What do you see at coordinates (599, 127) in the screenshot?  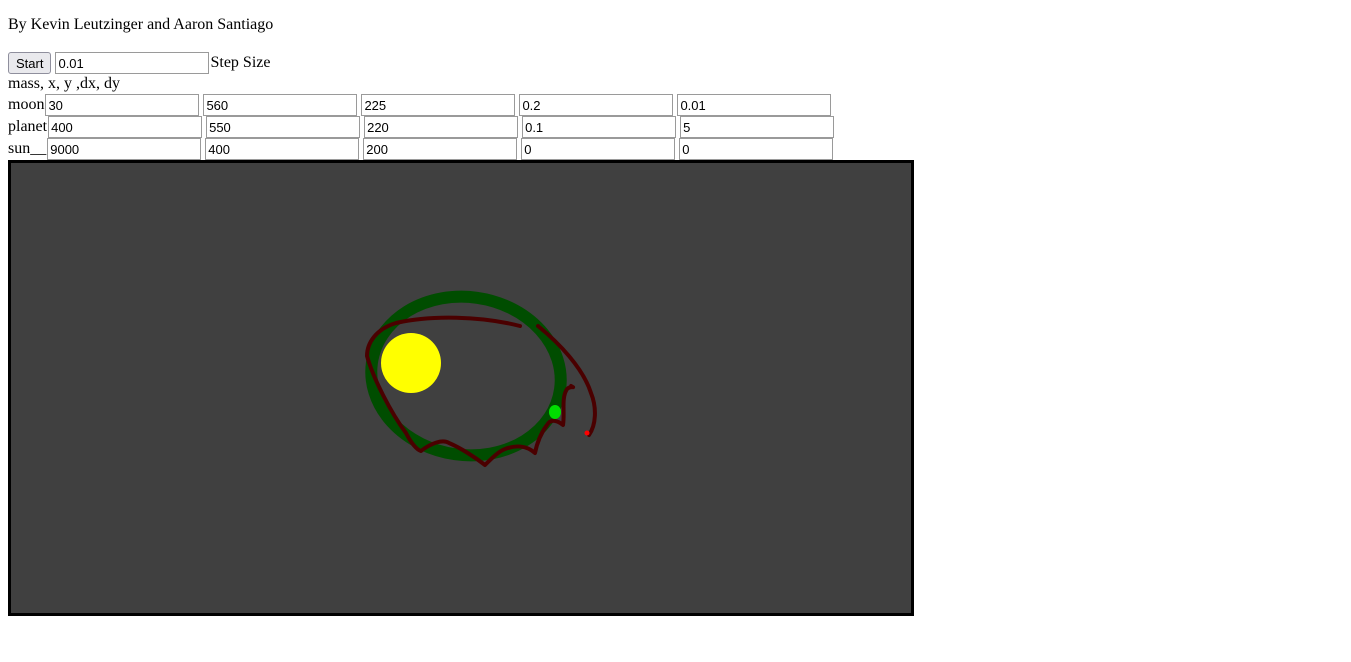 I see `planet-dx-input` at bounding box center [599, 127].